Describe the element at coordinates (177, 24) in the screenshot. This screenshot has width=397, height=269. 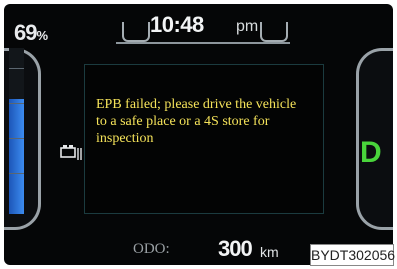
I see `clock-time: 10:48` at that location.